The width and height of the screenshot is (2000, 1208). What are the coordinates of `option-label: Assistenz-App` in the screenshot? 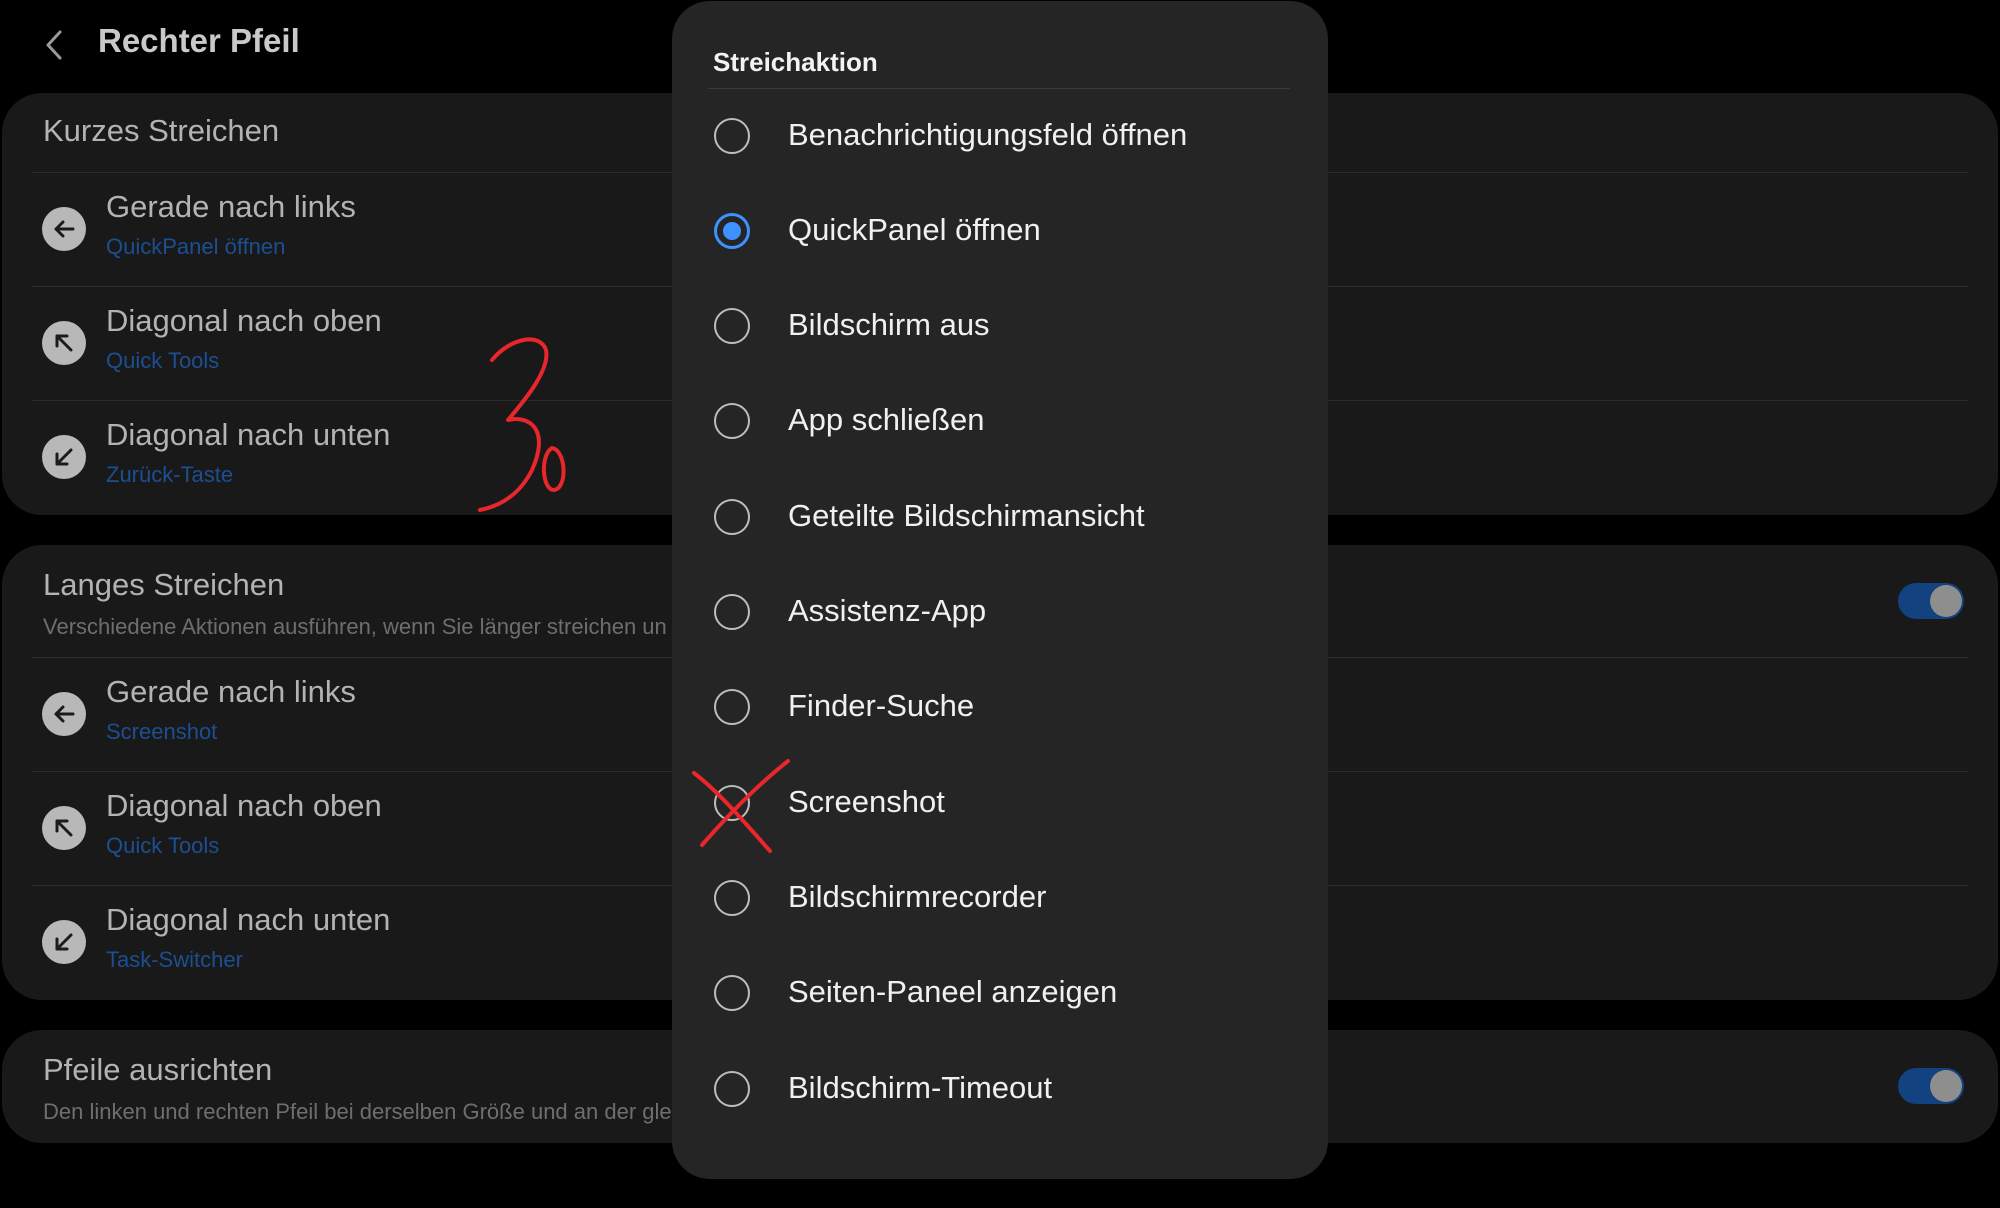 It's located at (887, 610).